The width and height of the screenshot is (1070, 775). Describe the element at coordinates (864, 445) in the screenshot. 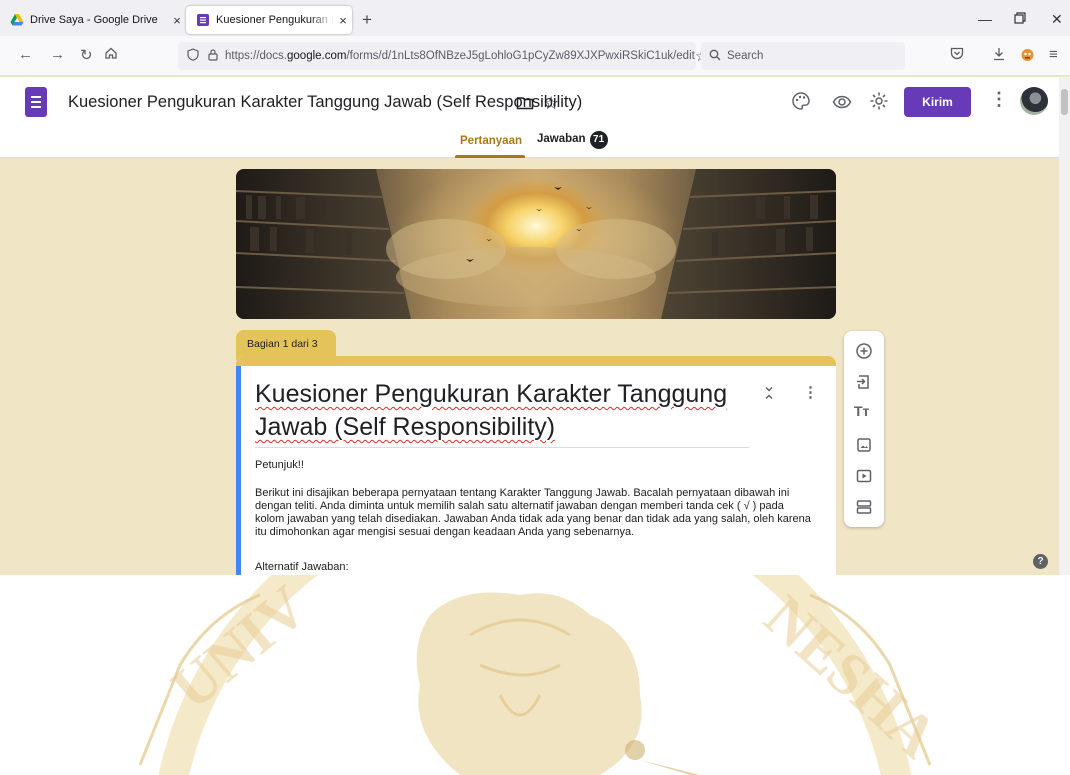

I see `add-image-icon` at that location.